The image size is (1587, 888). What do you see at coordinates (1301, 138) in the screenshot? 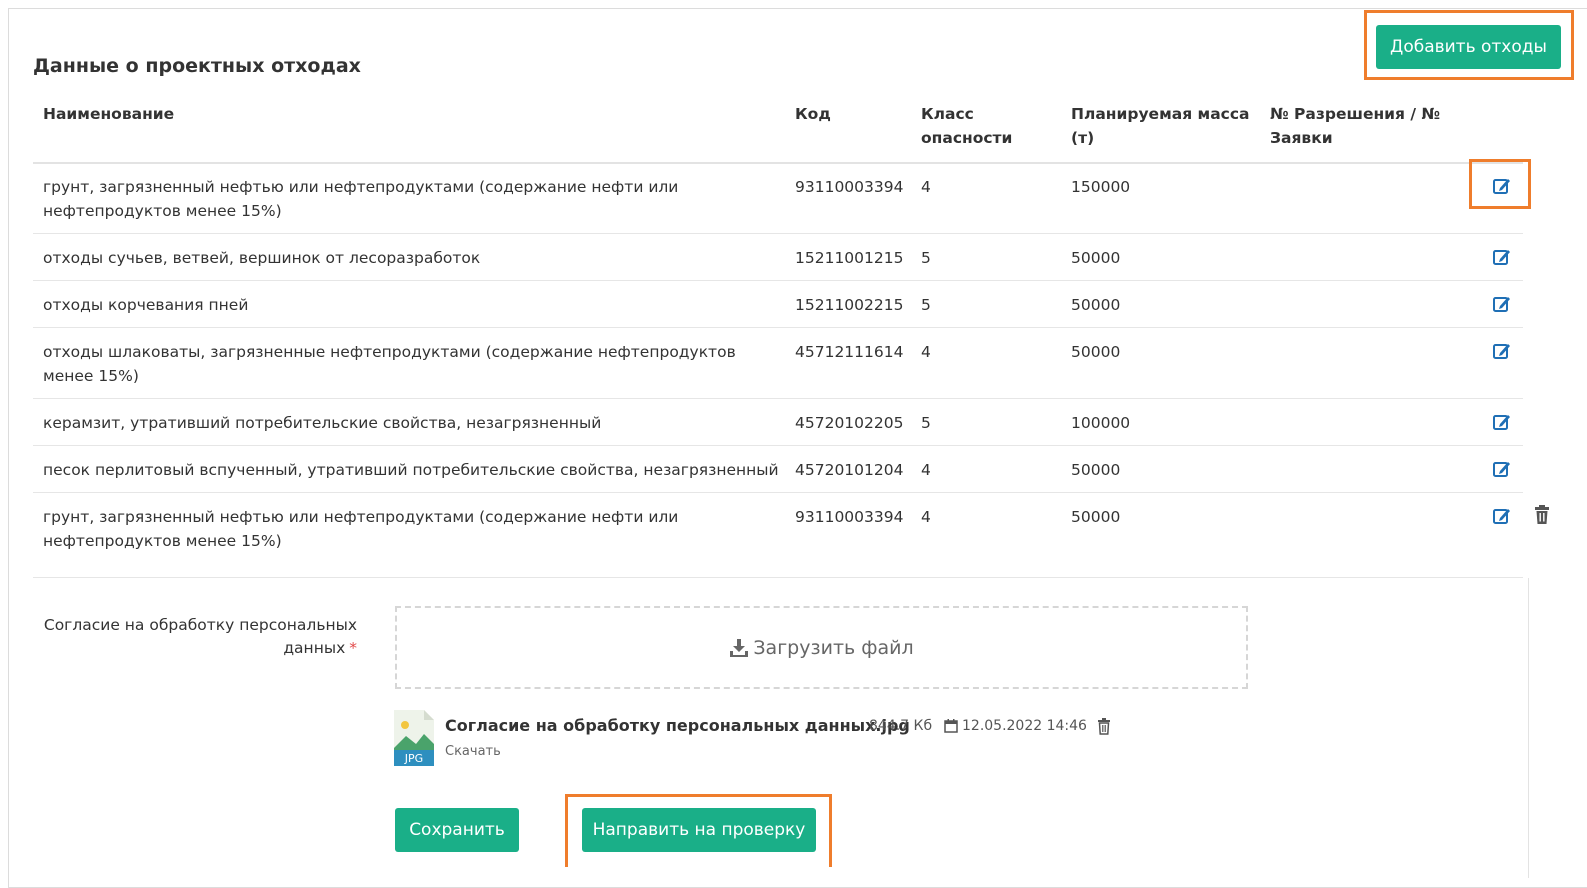
I see `header-permit-line2: Заявки` at bounding box center [1301, 138].